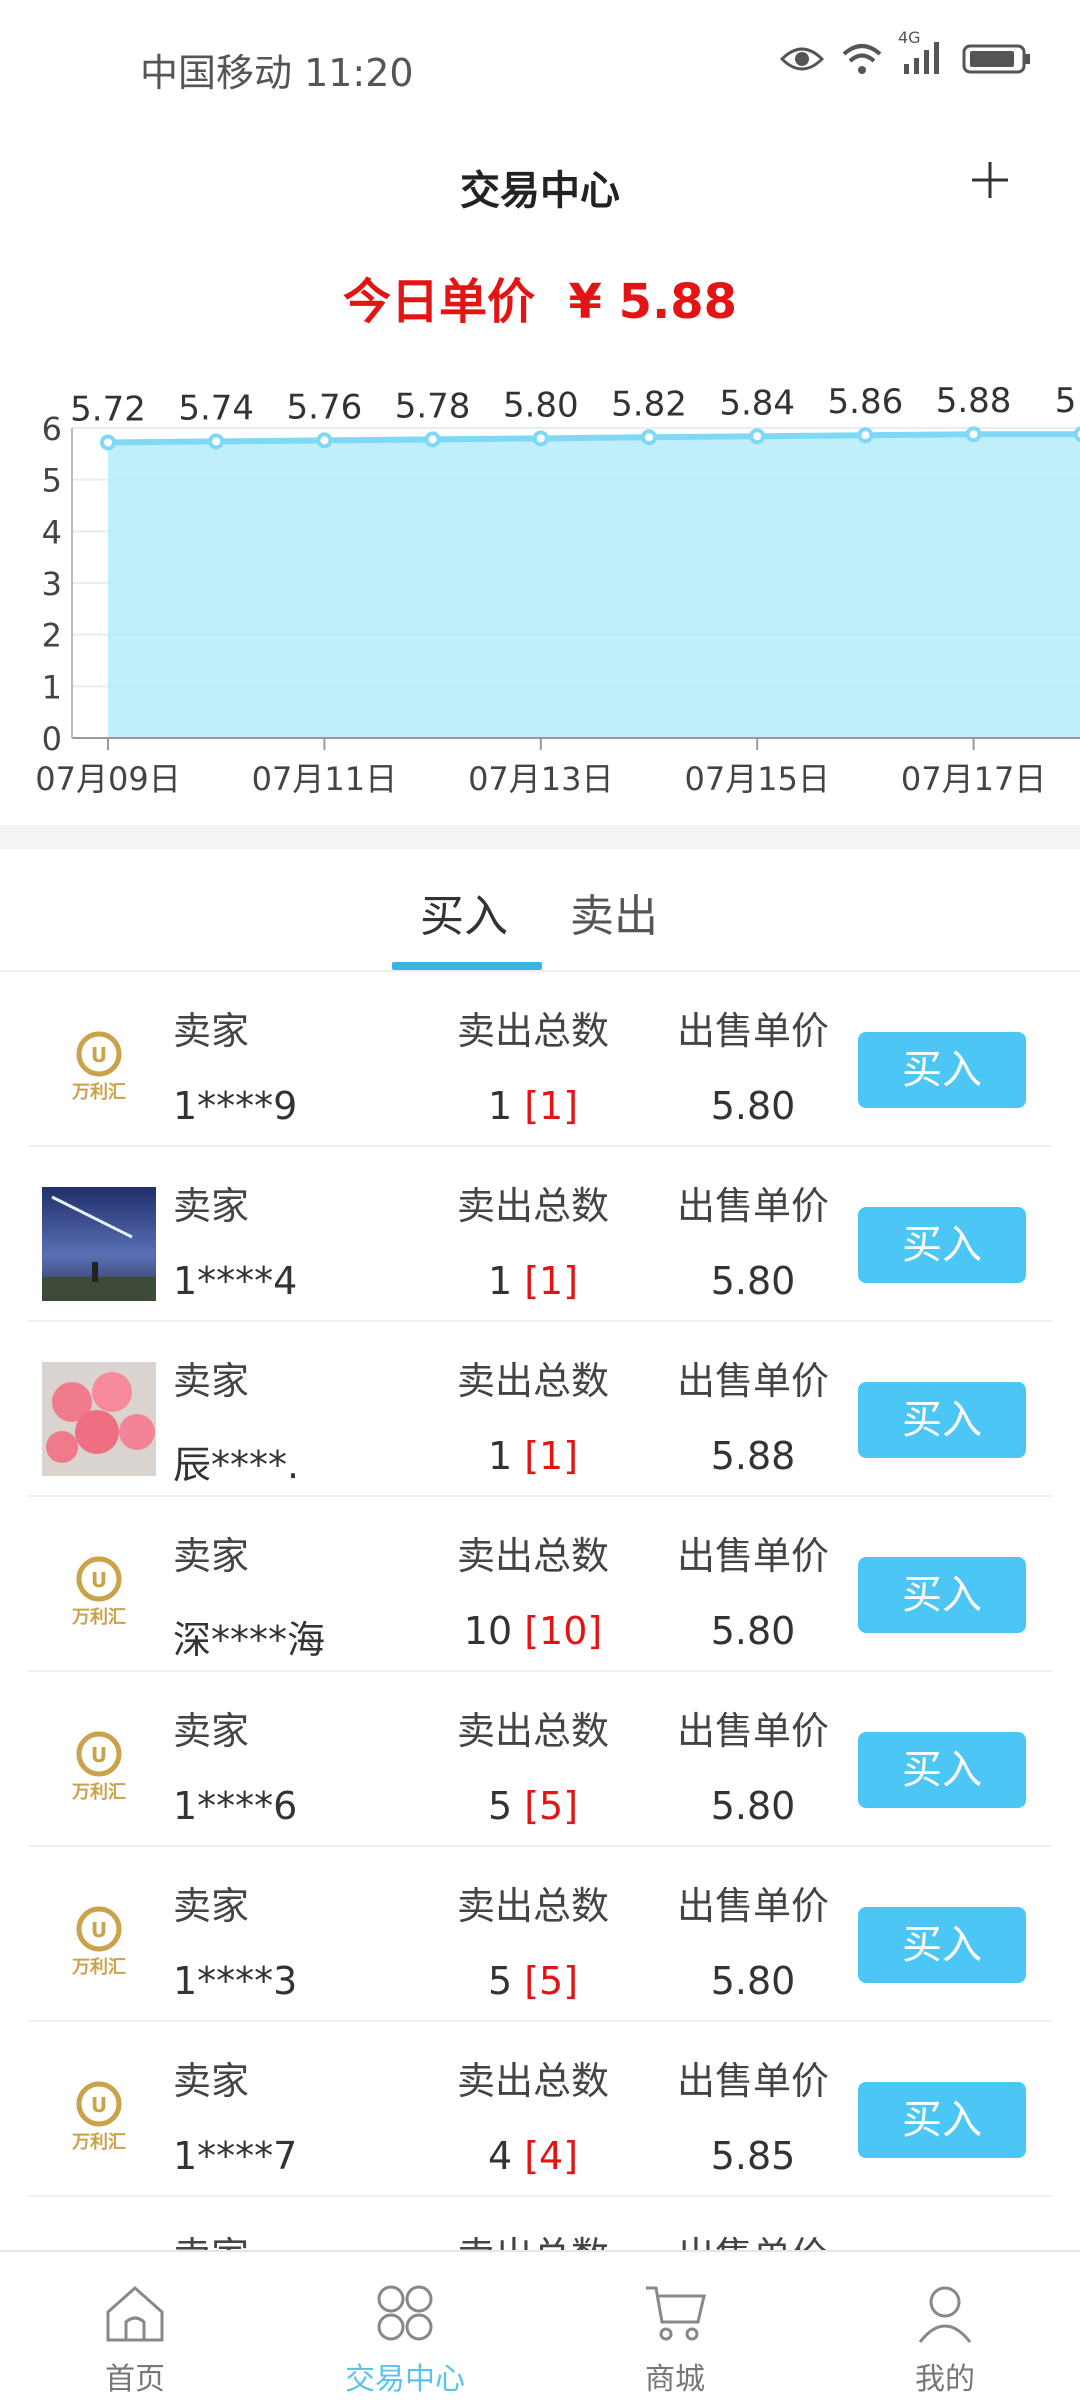  What do you see at coordinates (614, 912) in the screenshot?
I see `tab-sell: 卖出` at bounding box center [614, 912].